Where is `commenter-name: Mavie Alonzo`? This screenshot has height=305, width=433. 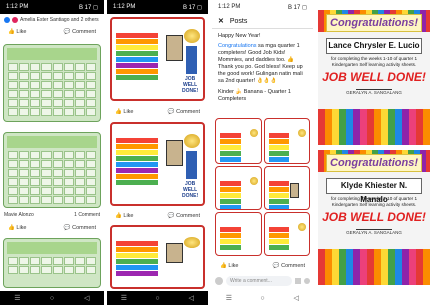
commenter-name: Mavie Alonzo is located at coordinates (19, 215).